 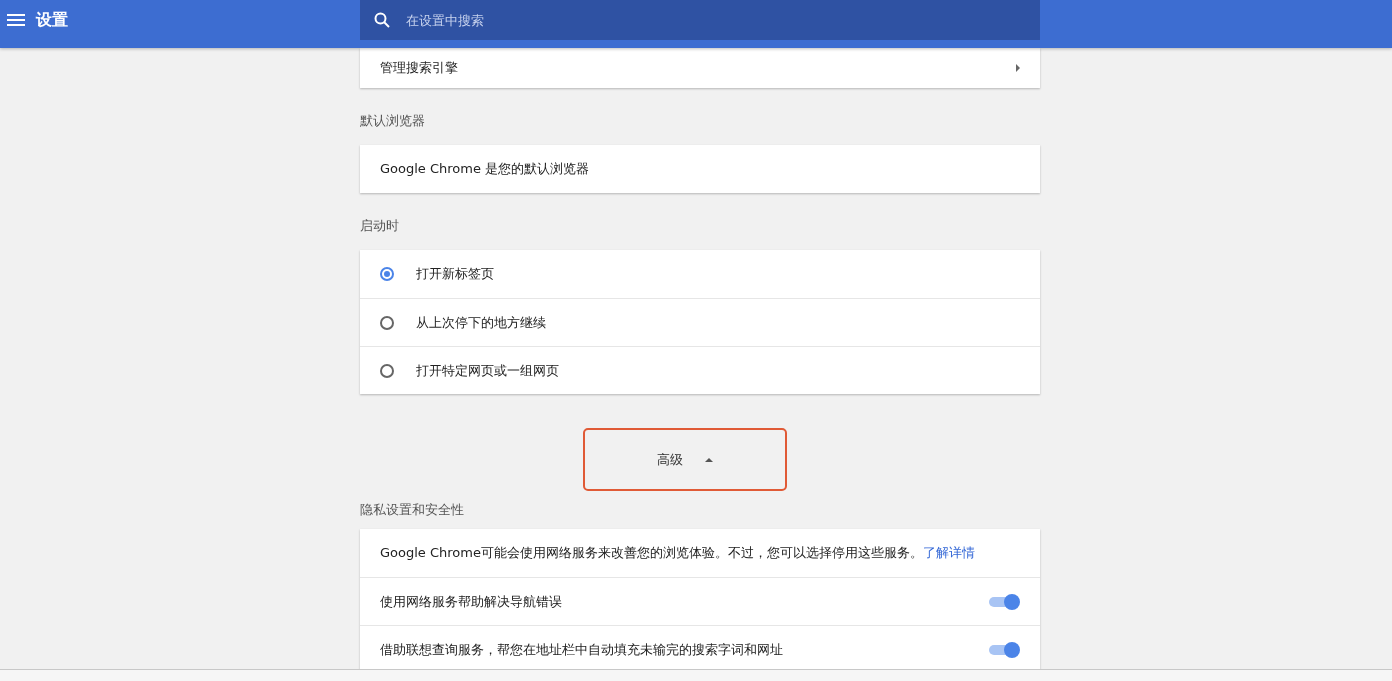 What do you see at coordinates (16, 20) in the screenshot?
I see `menu-icon` at bounding box center [16, 20].